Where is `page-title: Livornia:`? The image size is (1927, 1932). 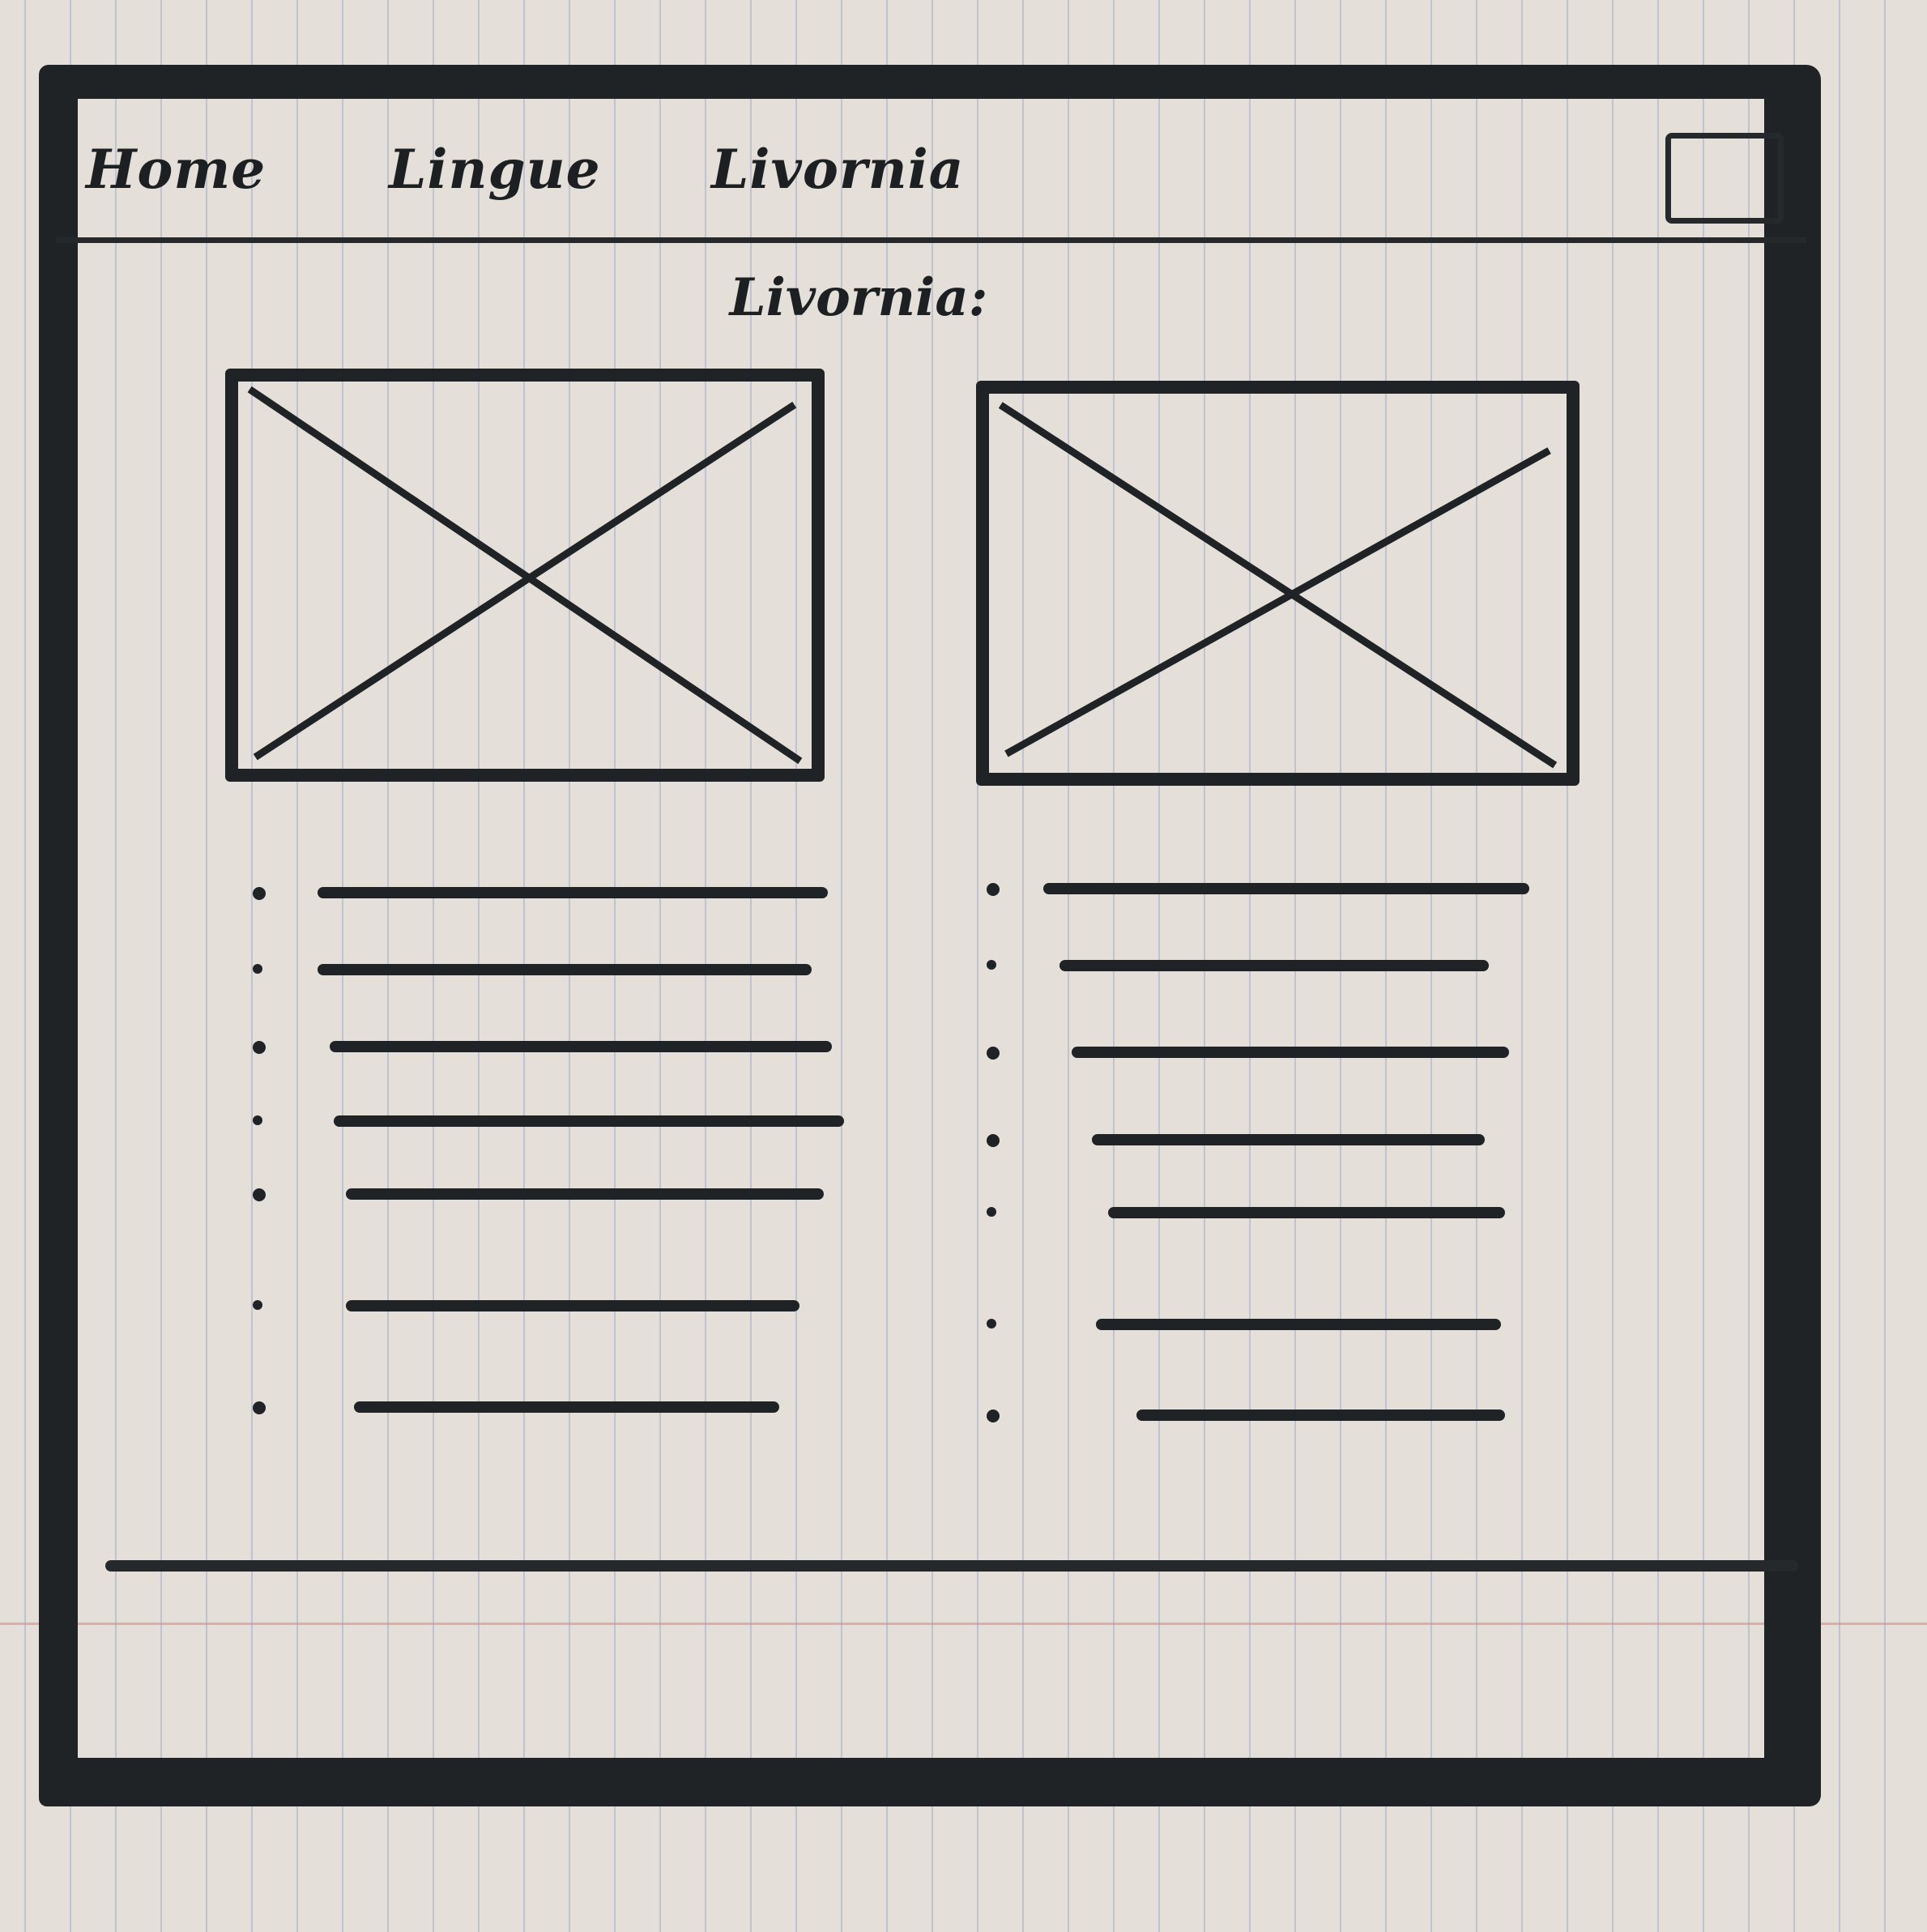 page-title: Livornia: is located at coordinates (858, 297).